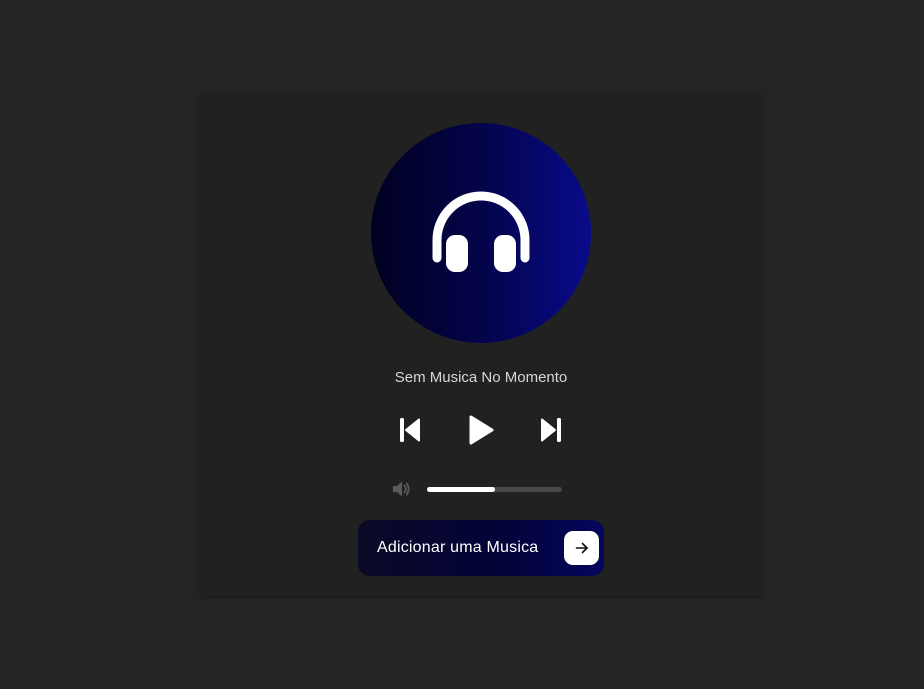 This screenshot has height=689, width=924. I want to click on add-music-arrow-box, so click(581, 548).